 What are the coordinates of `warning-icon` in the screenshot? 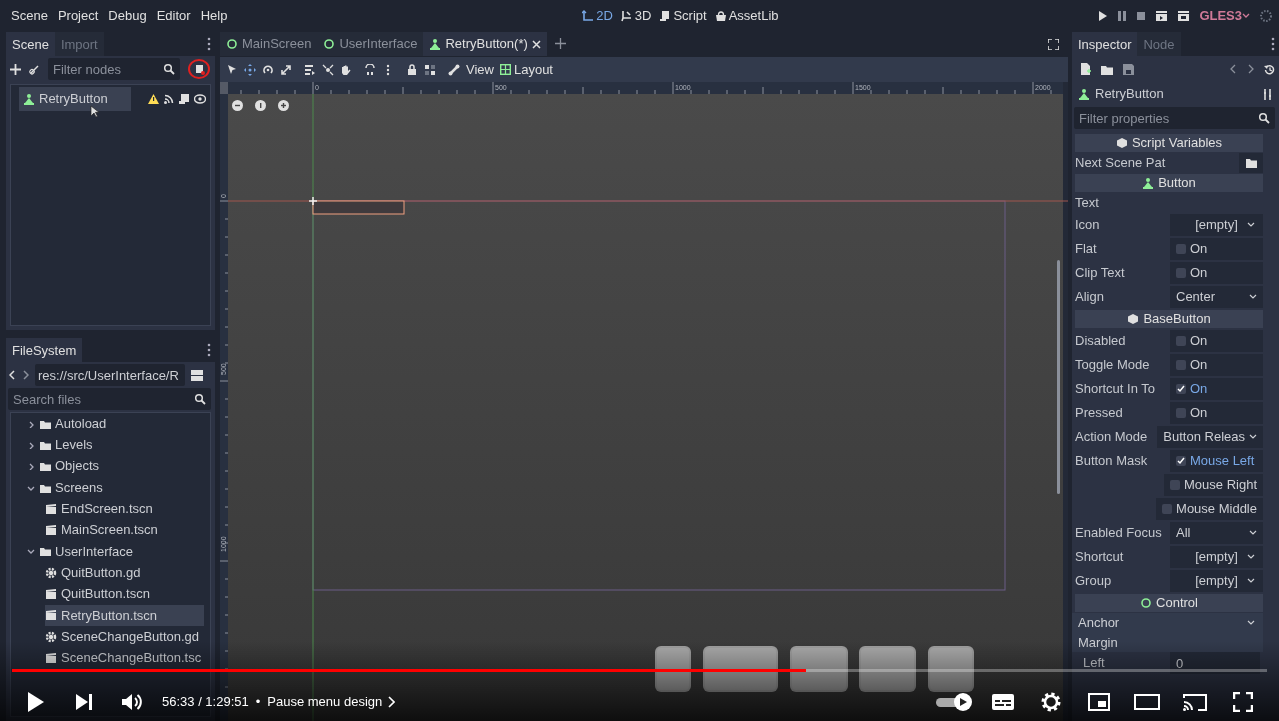 It's located at (153, 98).